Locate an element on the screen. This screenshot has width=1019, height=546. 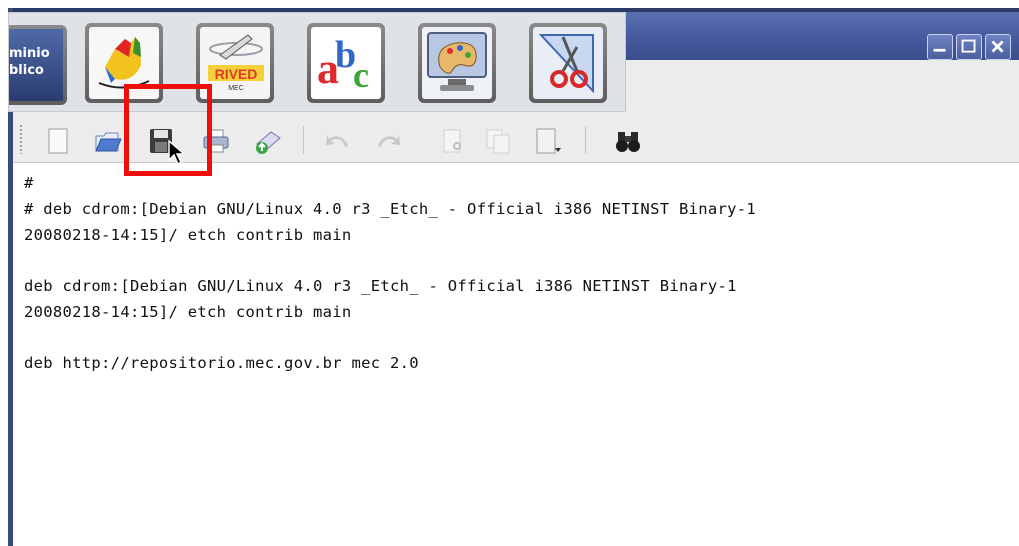
window-controls is located at coordinates (969, 47).